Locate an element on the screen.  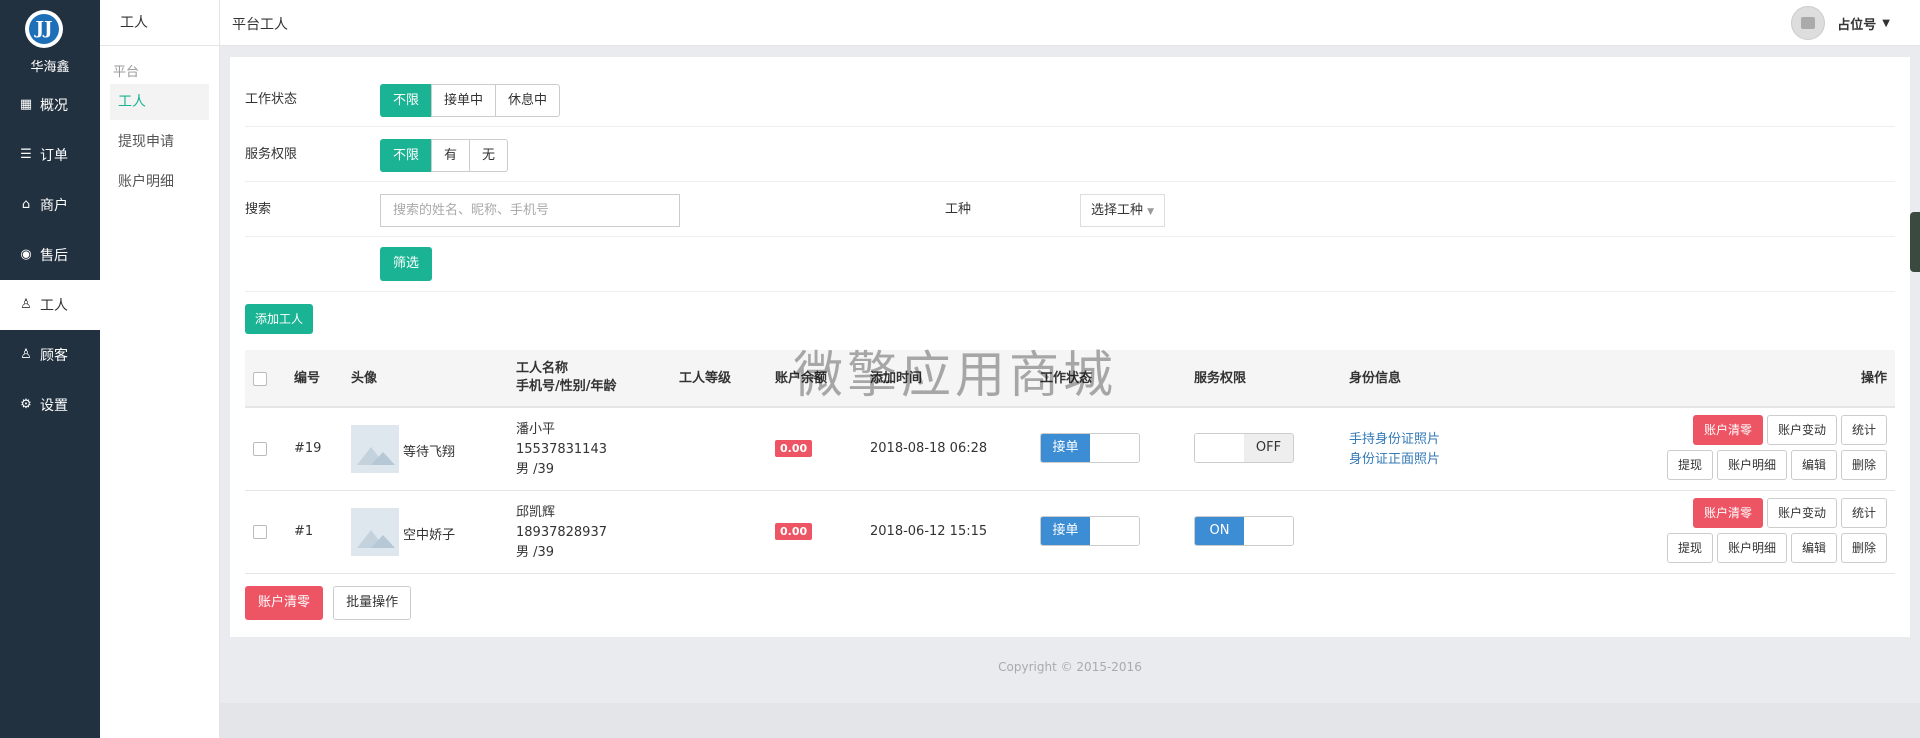
user-menu: 占位号 ▼ is located at coordinates (1840, 23).